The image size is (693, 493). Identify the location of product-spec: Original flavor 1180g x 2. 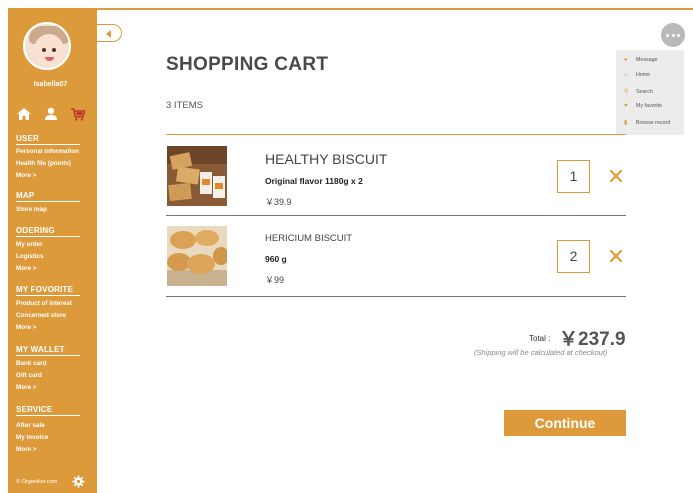
(314, 181).